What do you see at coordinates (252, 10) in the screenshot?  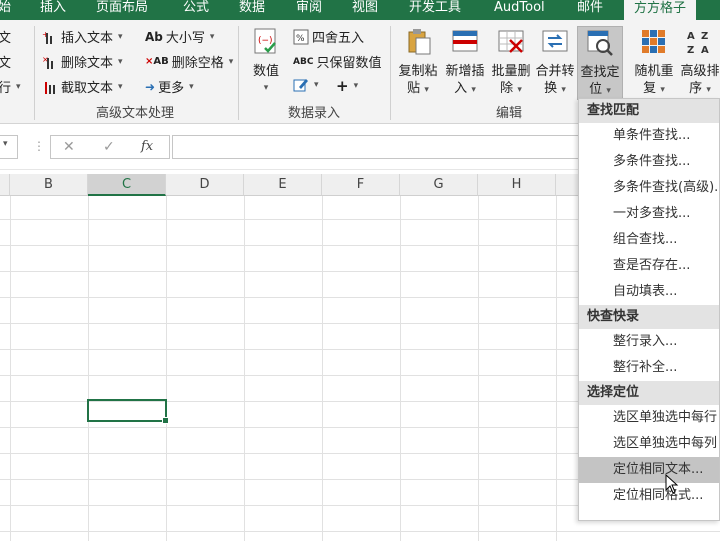 I see `tab-data: 数据` at bounding box center [252, 10].